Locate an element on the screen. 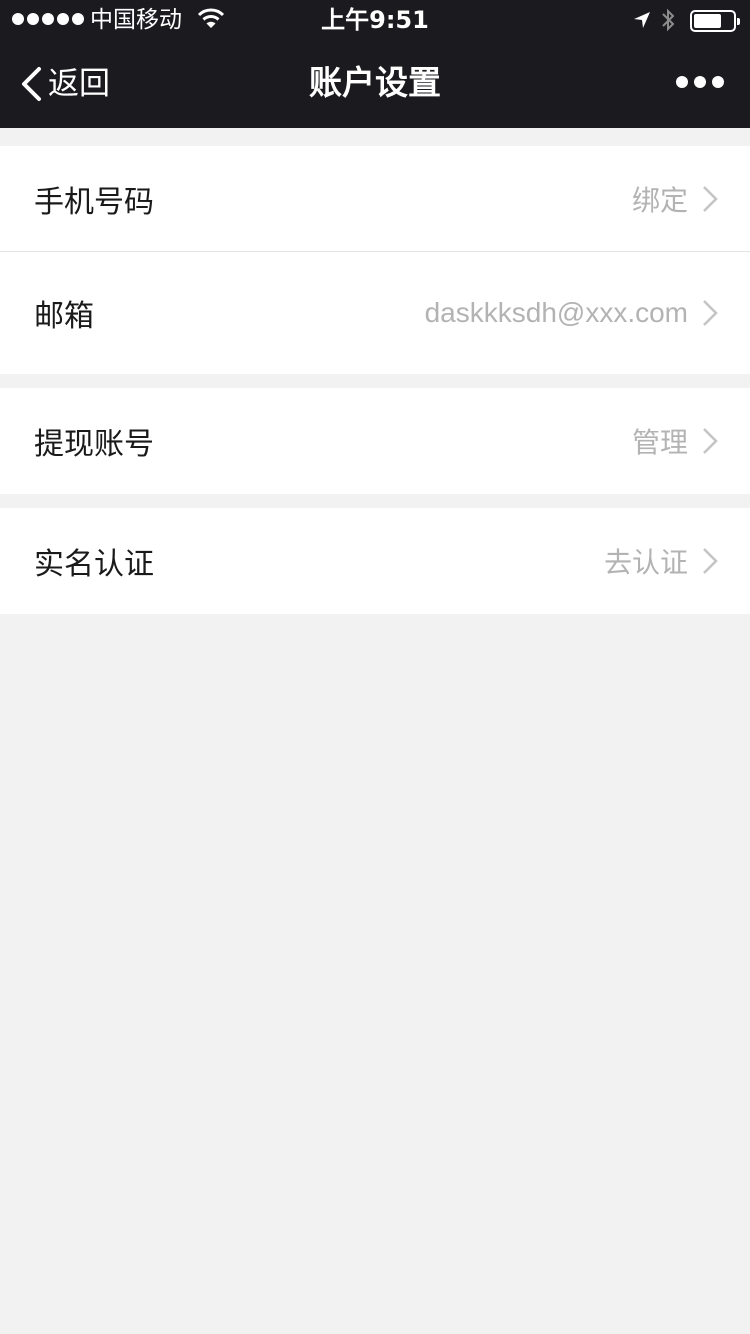 Image resolution: width=750 pixels, height=1334 pixels. row-label: 实名认证 is located at coordinates (94, 564).